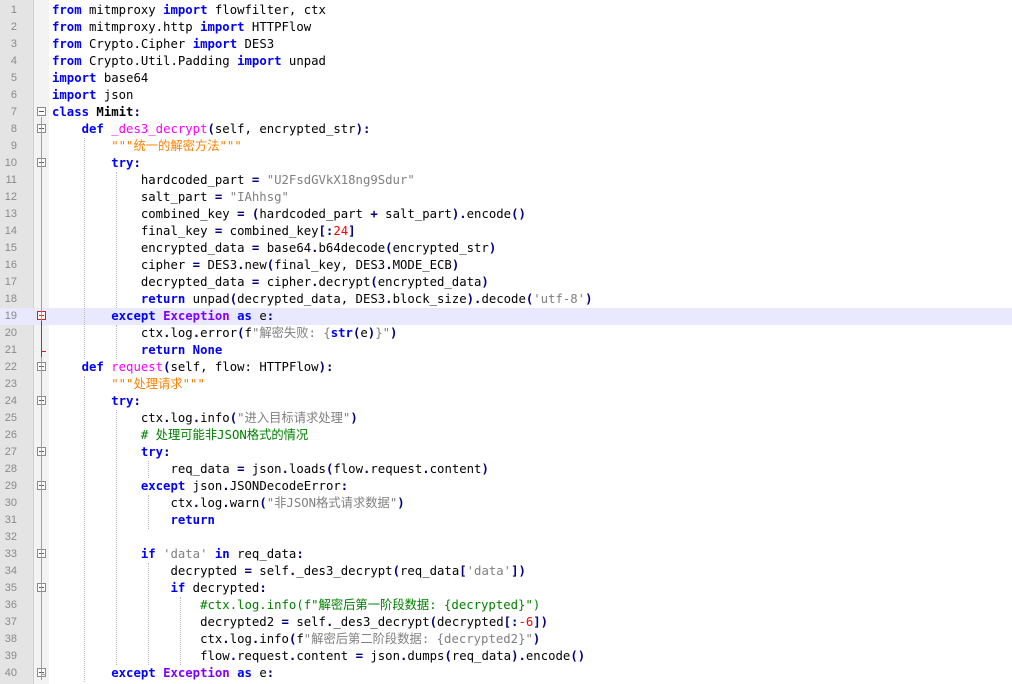 Image resolution: width=1012 pixels, height=684 pixels. I want to click on code-token: DES3, so click(219, 265).